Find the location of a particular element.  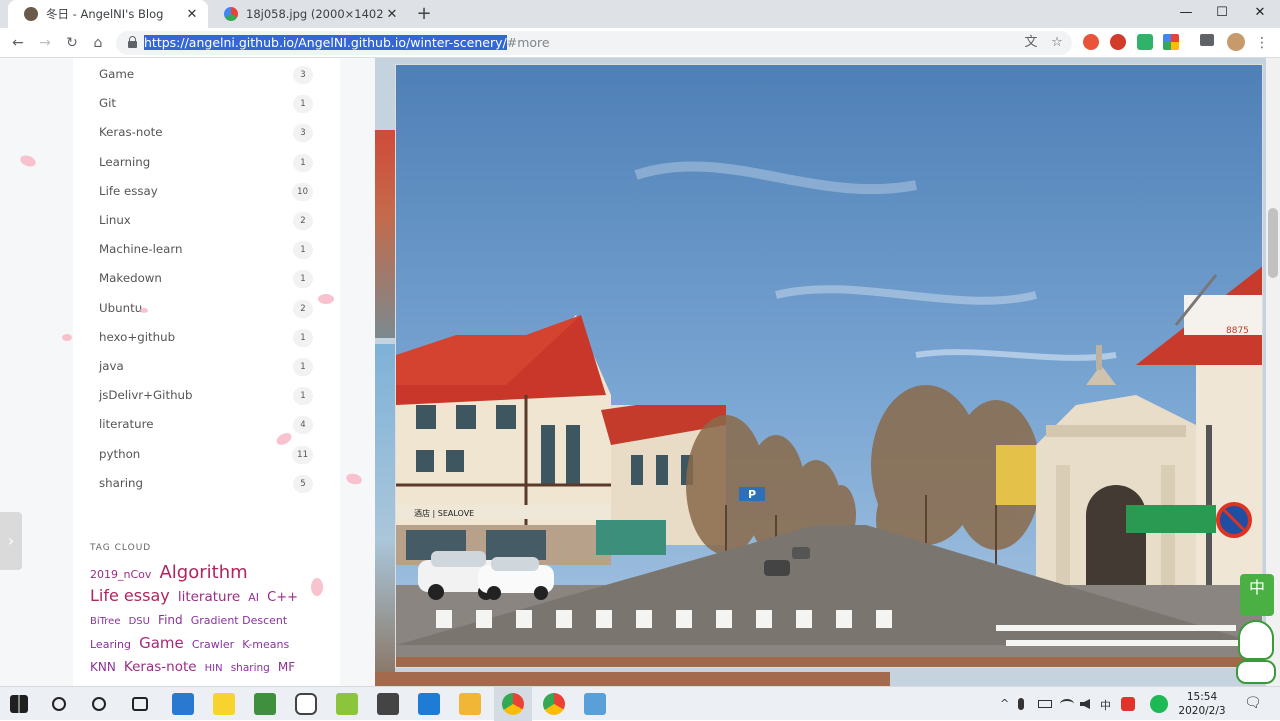

tag-link: DSU is located at coordinates (139, 621).